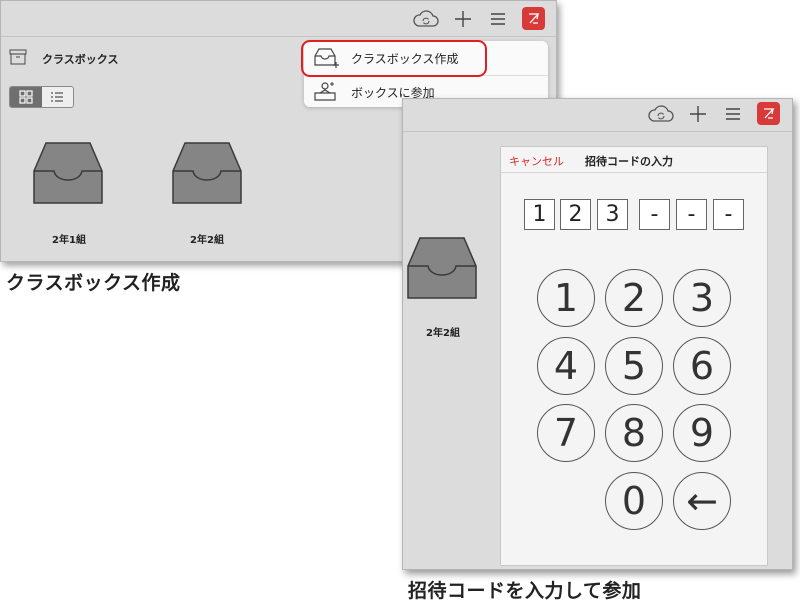 This screenshot has height=602, width=800. Describe the element at coordinates (612, 214) in the screenshot. I see `code-digit: 3` at that location.